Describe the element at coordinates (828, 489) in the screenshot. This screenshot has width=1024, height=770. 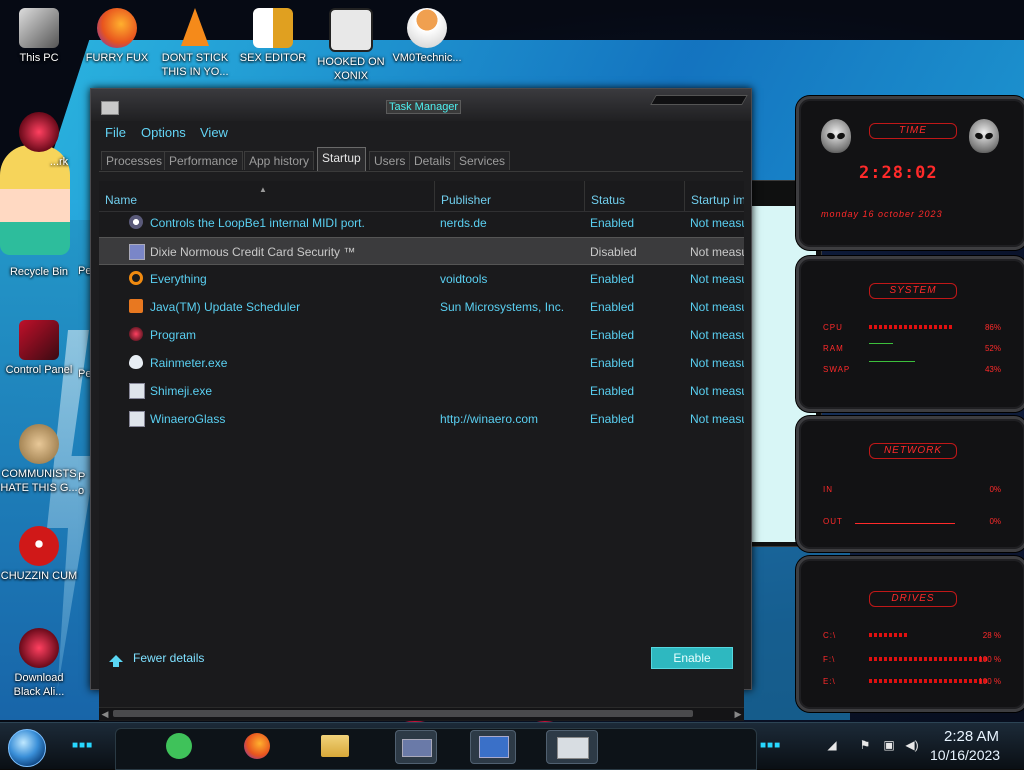
I see `net-in-label: IN` at that location.